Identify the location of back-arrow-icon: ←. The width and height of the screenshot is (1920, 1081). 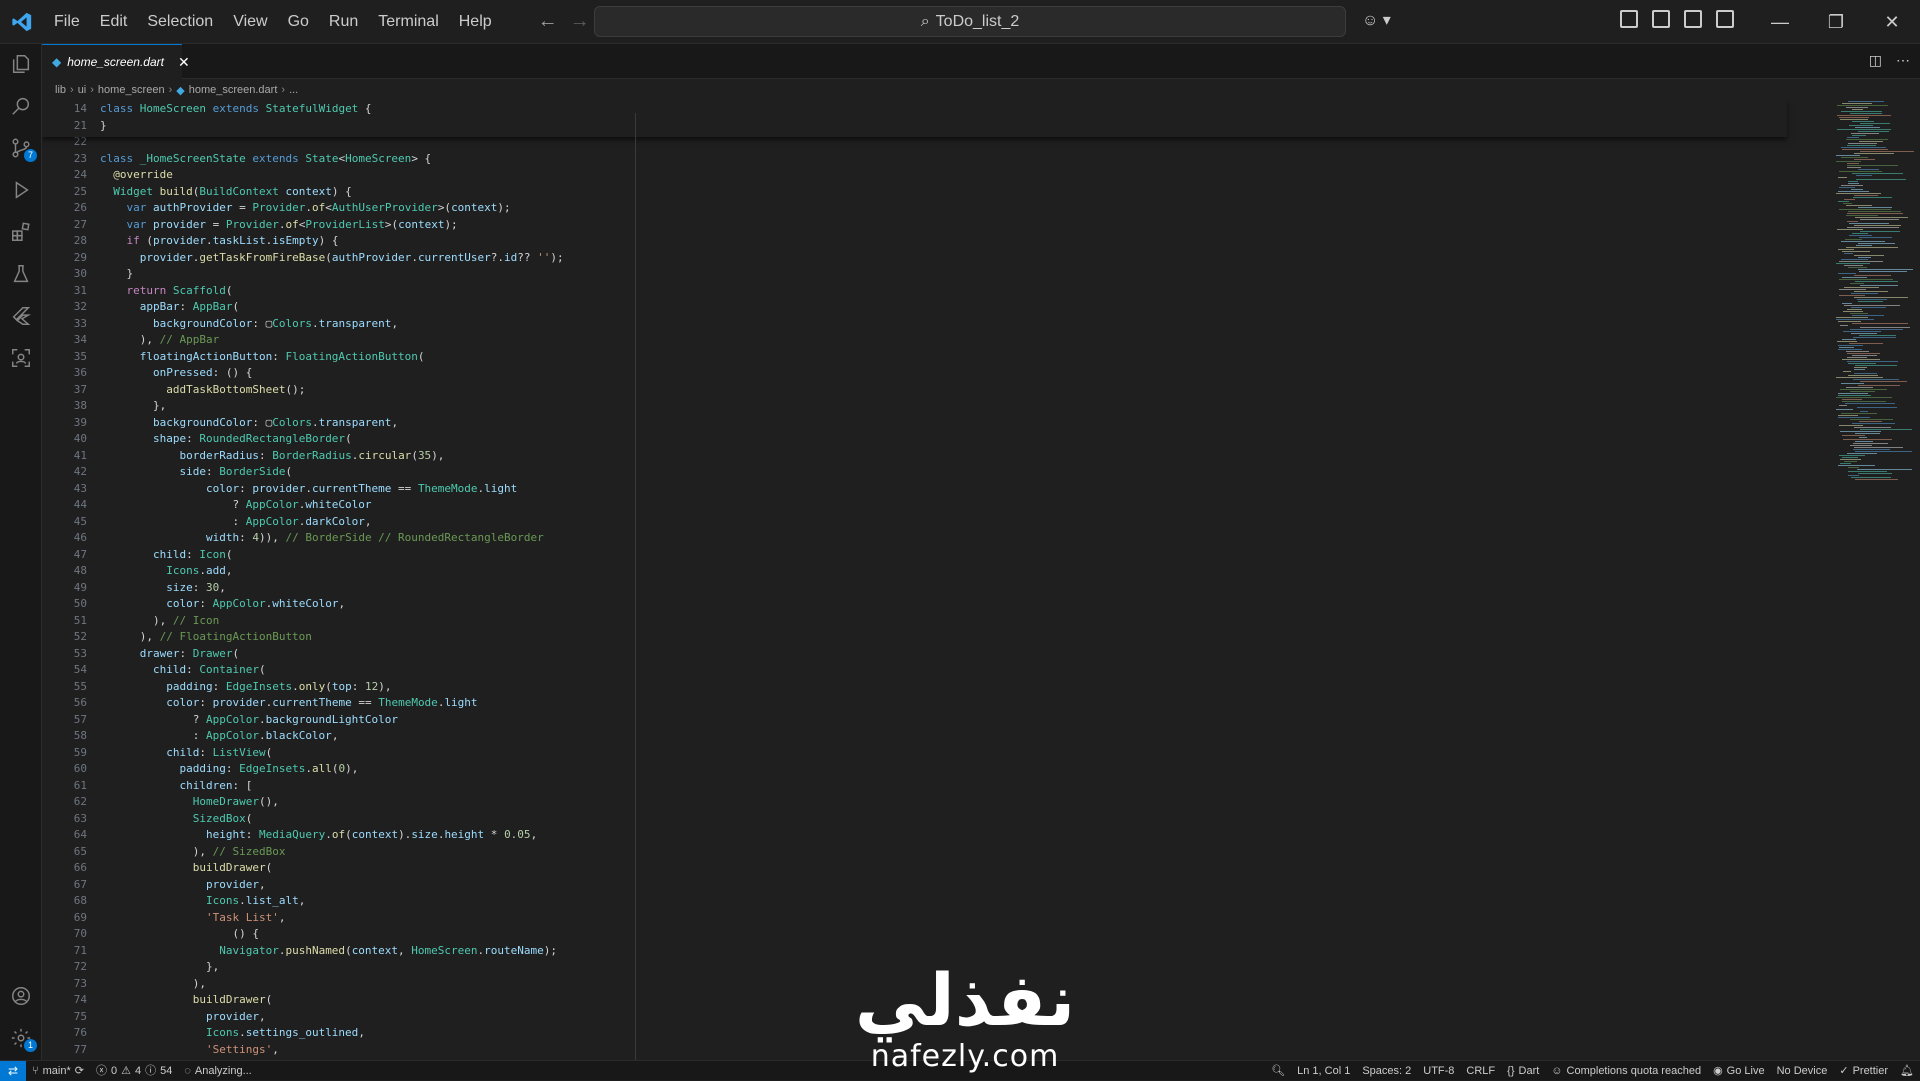
(548, 21).